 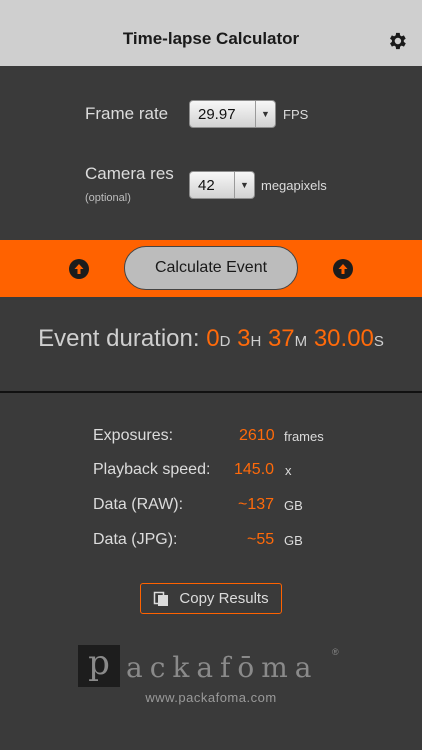 What do you see at coordinates (261, 539) in the screenshot?
I see `data-jpg-value: ~55` at bounding box center [261, 539].